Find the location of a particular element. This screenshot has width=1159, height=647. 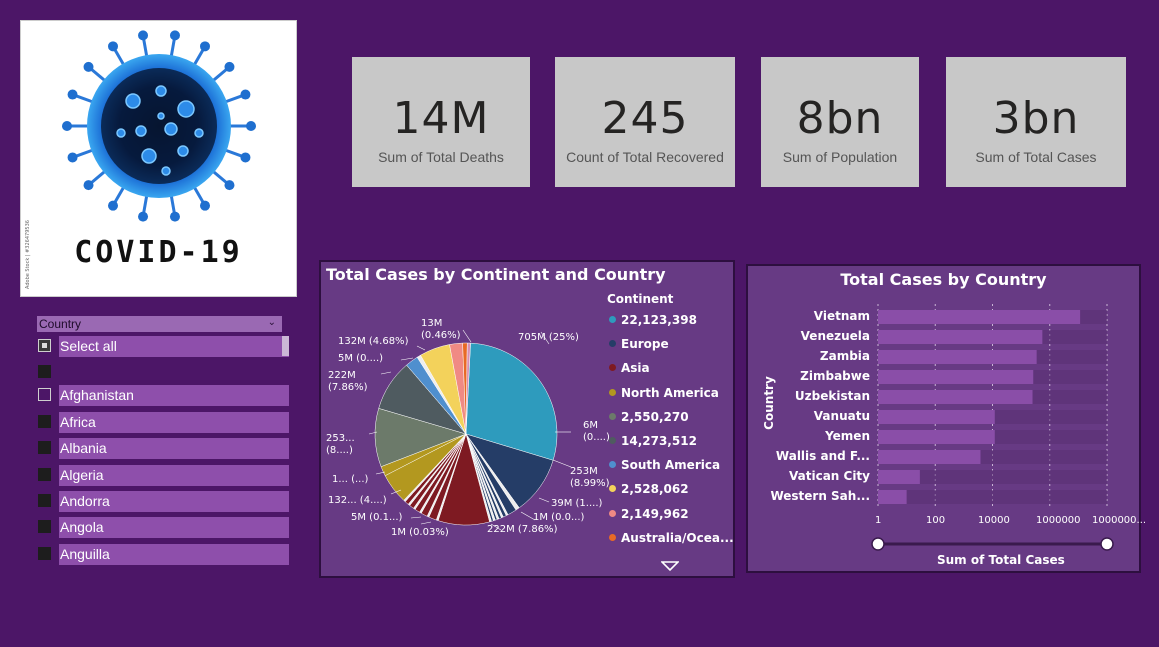

pie-data-label: 253... (8....) is located at coordinates (340, 444).